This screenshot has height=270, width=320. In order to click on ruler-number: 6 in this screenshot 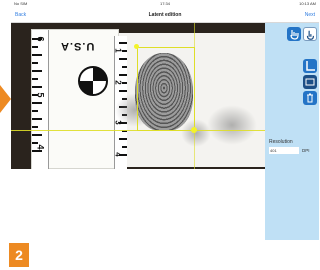, I will do `click(40, 39)`.